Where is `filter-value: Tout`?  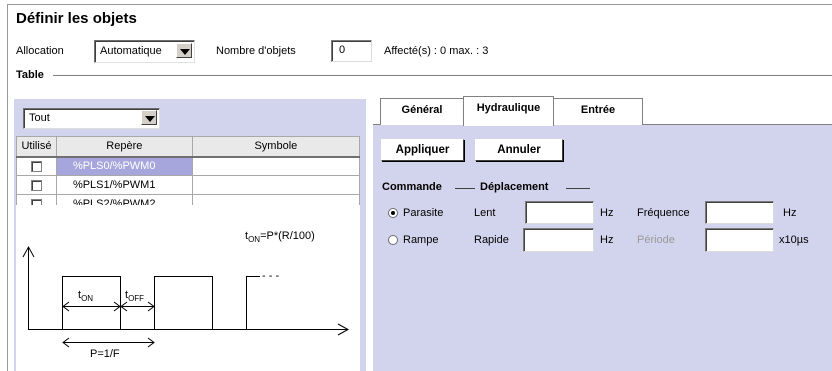
filter-value: Tout is located at coordinates (39, 118).